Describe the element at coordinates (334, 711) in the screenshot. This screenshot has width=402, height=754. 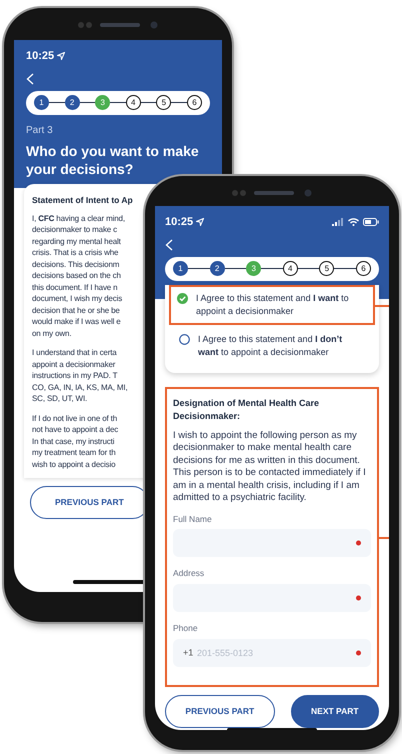
I see `next-button: NEXT PART` at that location.